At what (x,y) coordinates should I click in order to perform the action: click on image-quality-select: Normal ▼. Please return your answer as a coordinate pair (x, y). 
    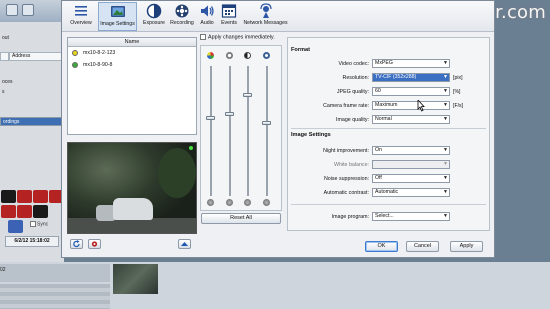
    Looking at the image, I should click on (411, 119).